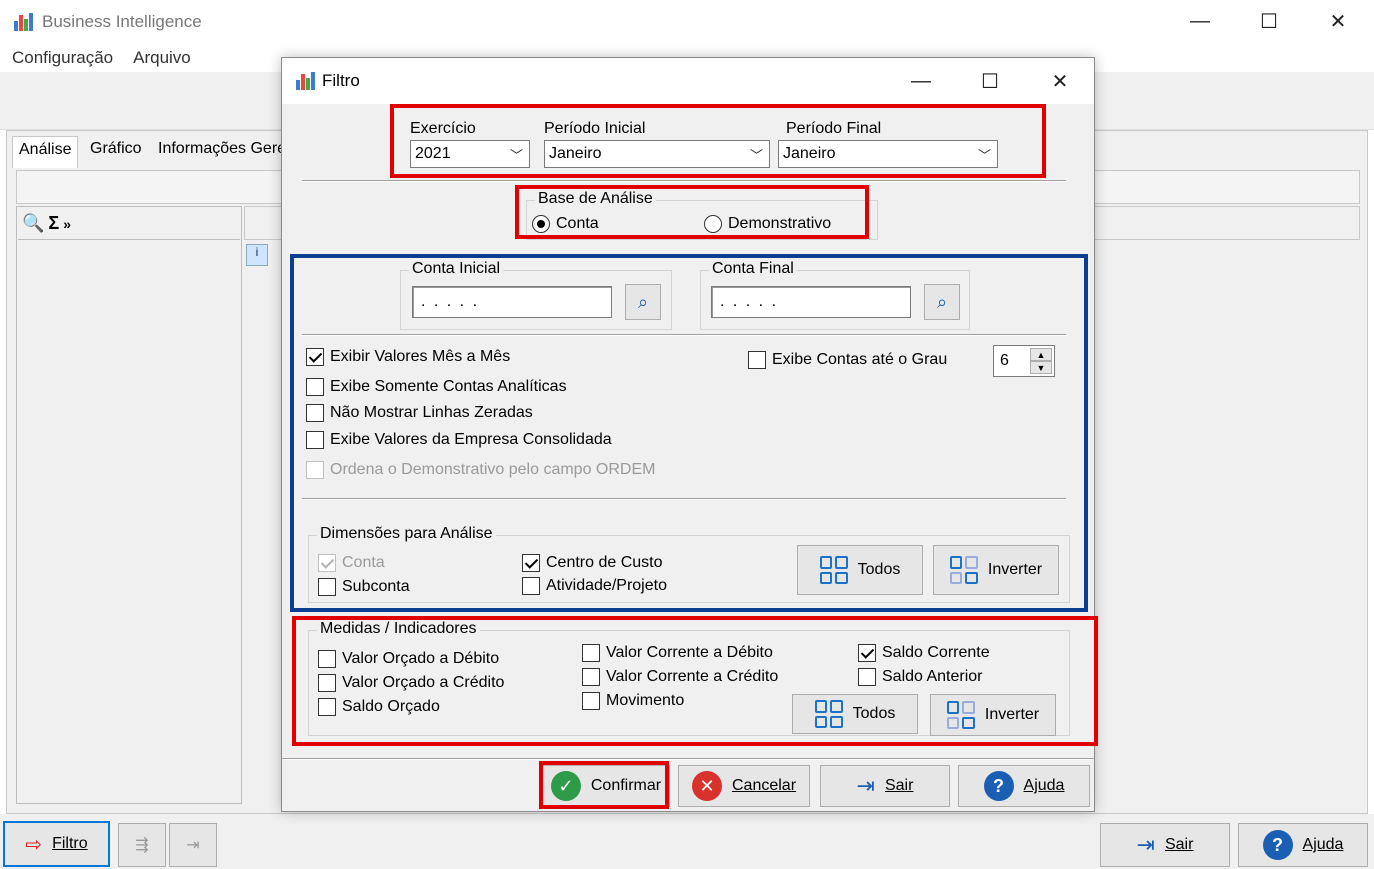  I want to click on radio-demonstrativo: Demonstrativo, so click(767, 224).